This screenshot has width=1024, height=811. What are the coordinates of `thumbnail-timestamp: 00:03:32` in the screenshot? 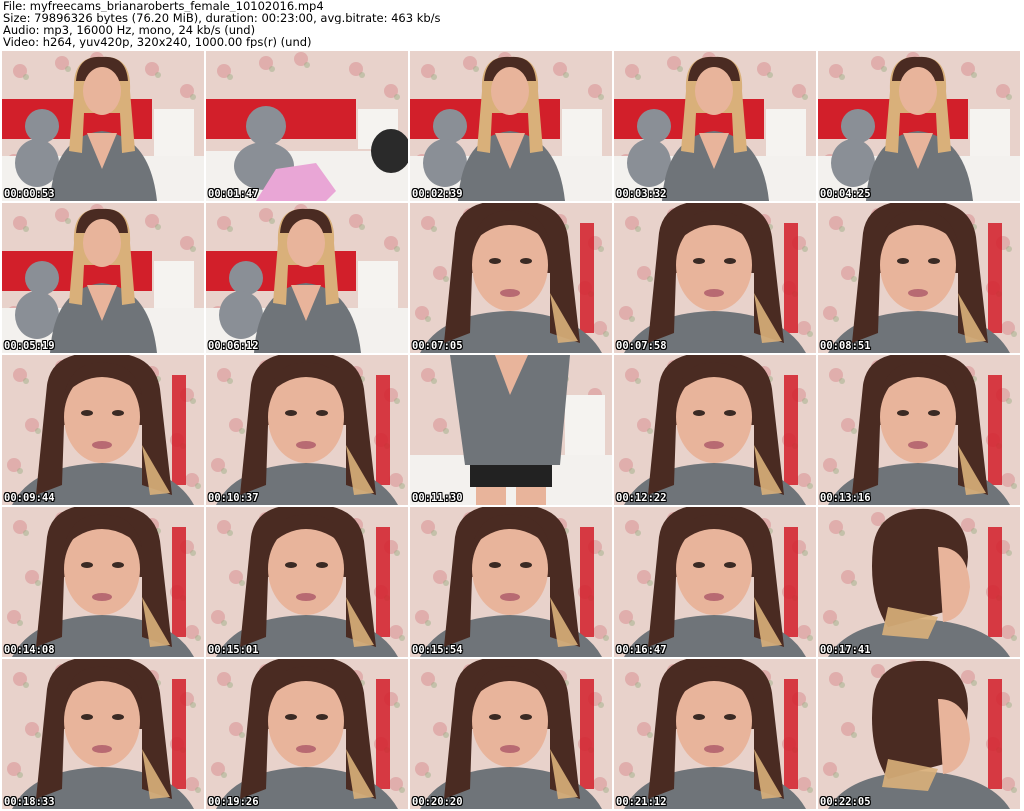 It's located at (641, 194).